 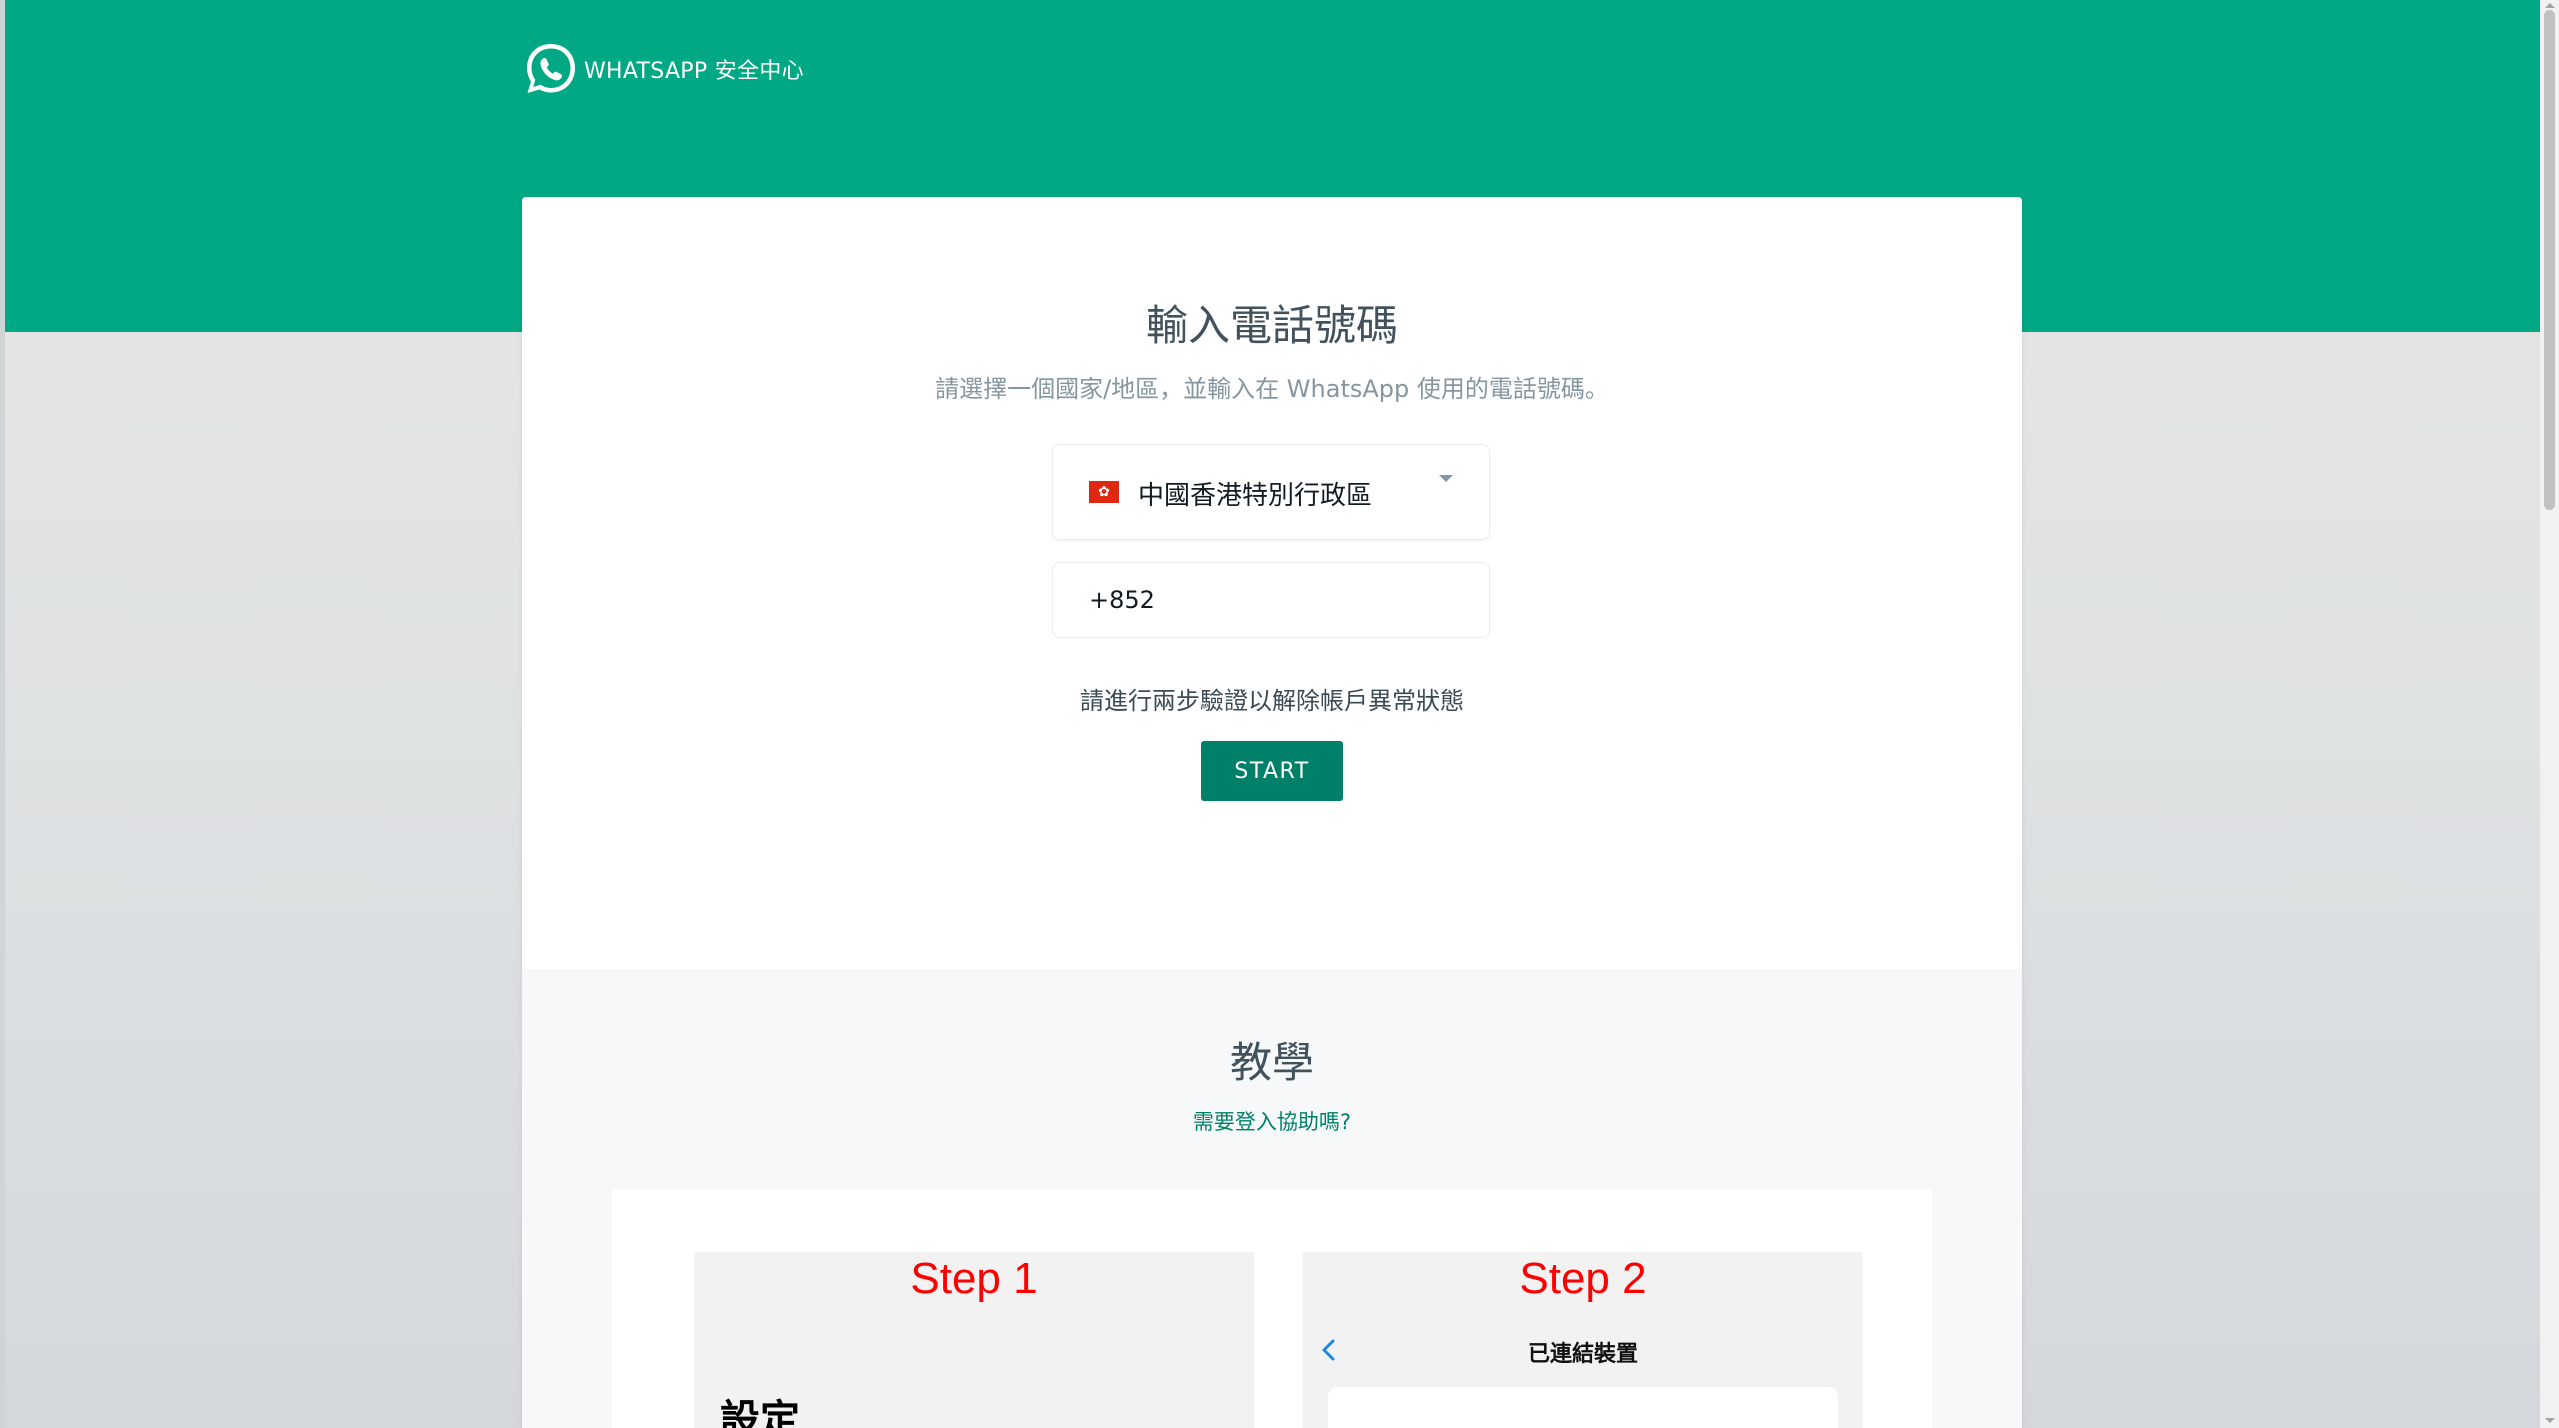 I want to click on step-2-title: 已連結裝置, so click(x=1582, y=1354).